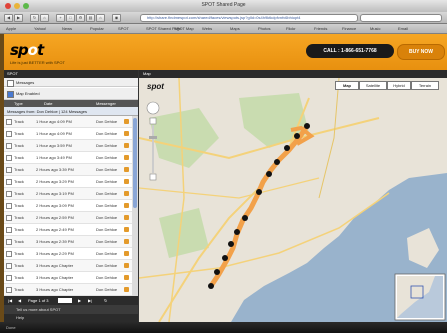 The width and height of the screenshot is (447, 333). Describe the element at coordinates (60, 18) in the screenshot. I see `bookmark-icon: +` at that location.